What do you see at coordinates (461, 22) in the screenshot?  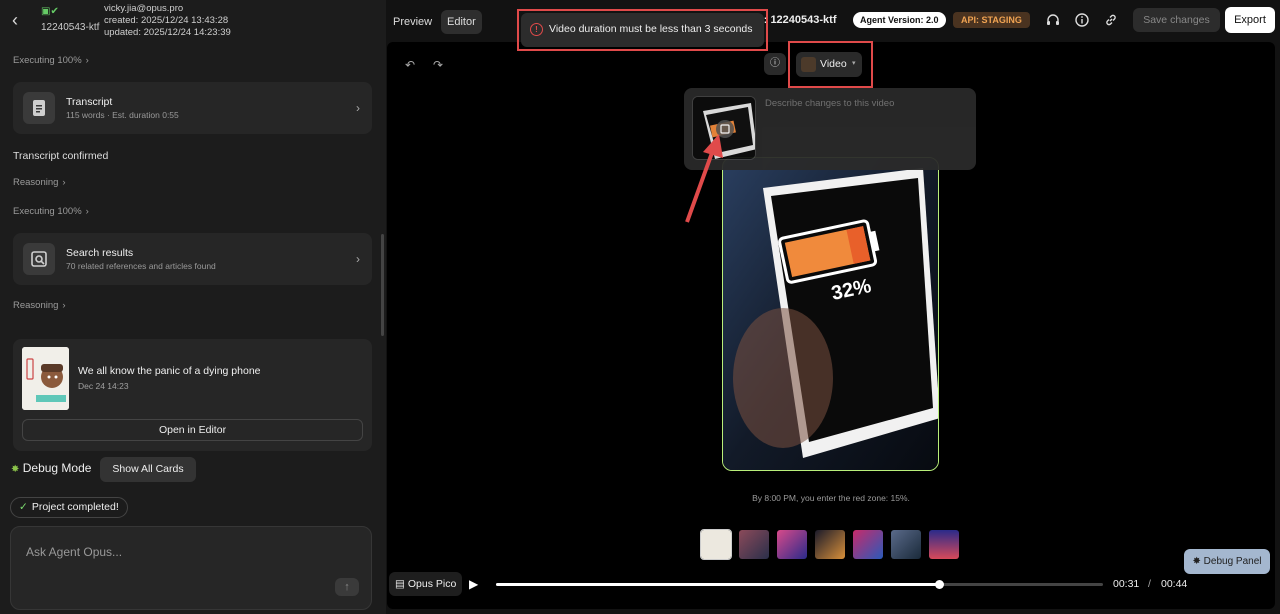 I see `tab-editor: Editor` at bounding box center [461, 22].